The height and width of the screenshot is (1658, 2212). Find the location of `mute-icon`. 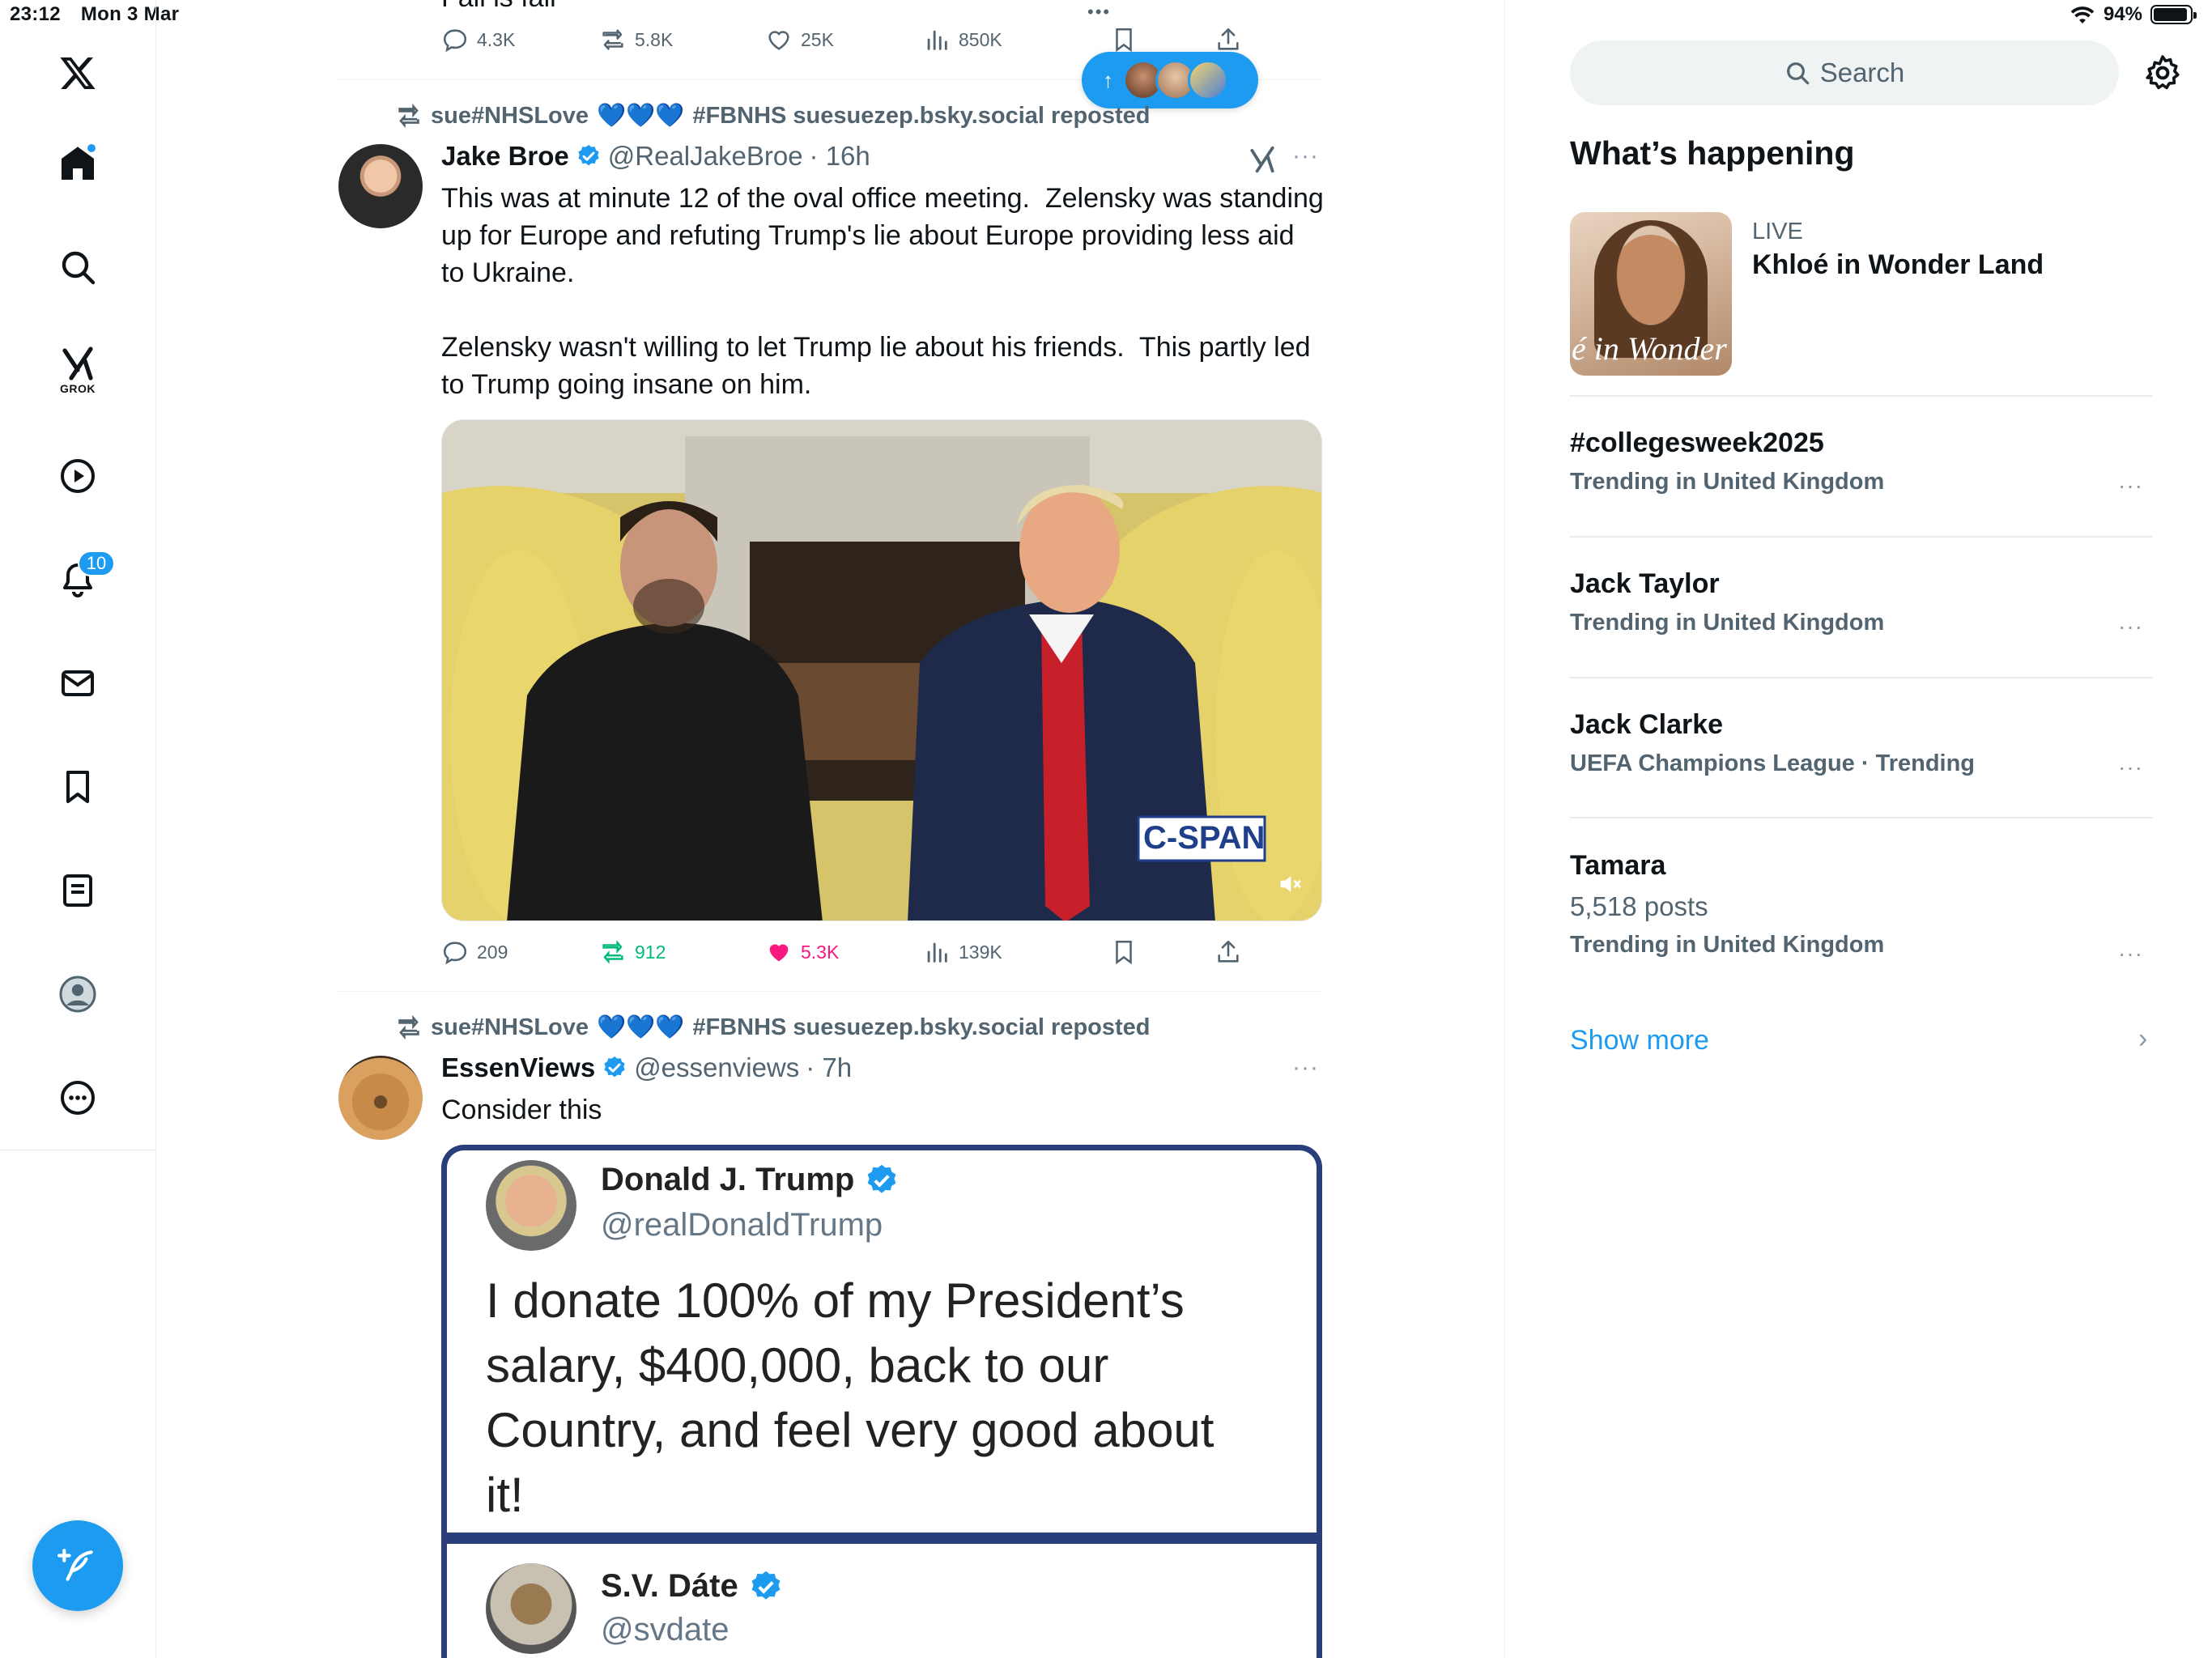

mute-icon is located at coordinates (1290, 884).